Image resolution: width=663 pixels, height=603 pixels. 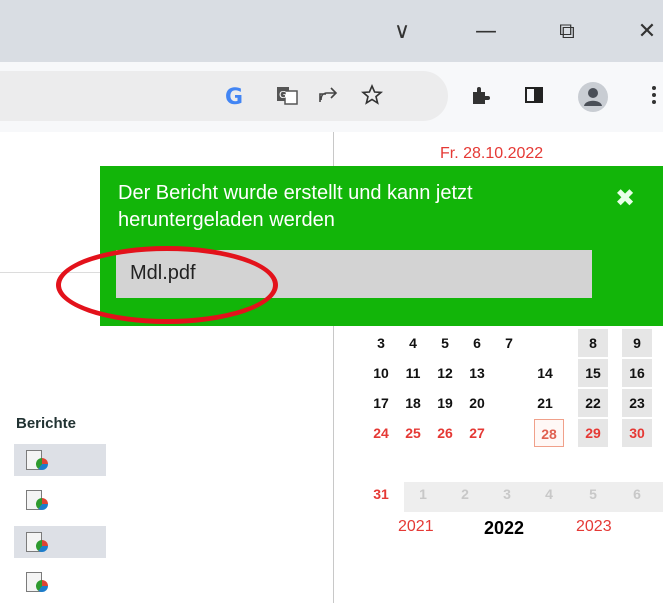 I want to click on window-titlebar: ∨ — ⧉ ✕, so click(x=331, y=31).